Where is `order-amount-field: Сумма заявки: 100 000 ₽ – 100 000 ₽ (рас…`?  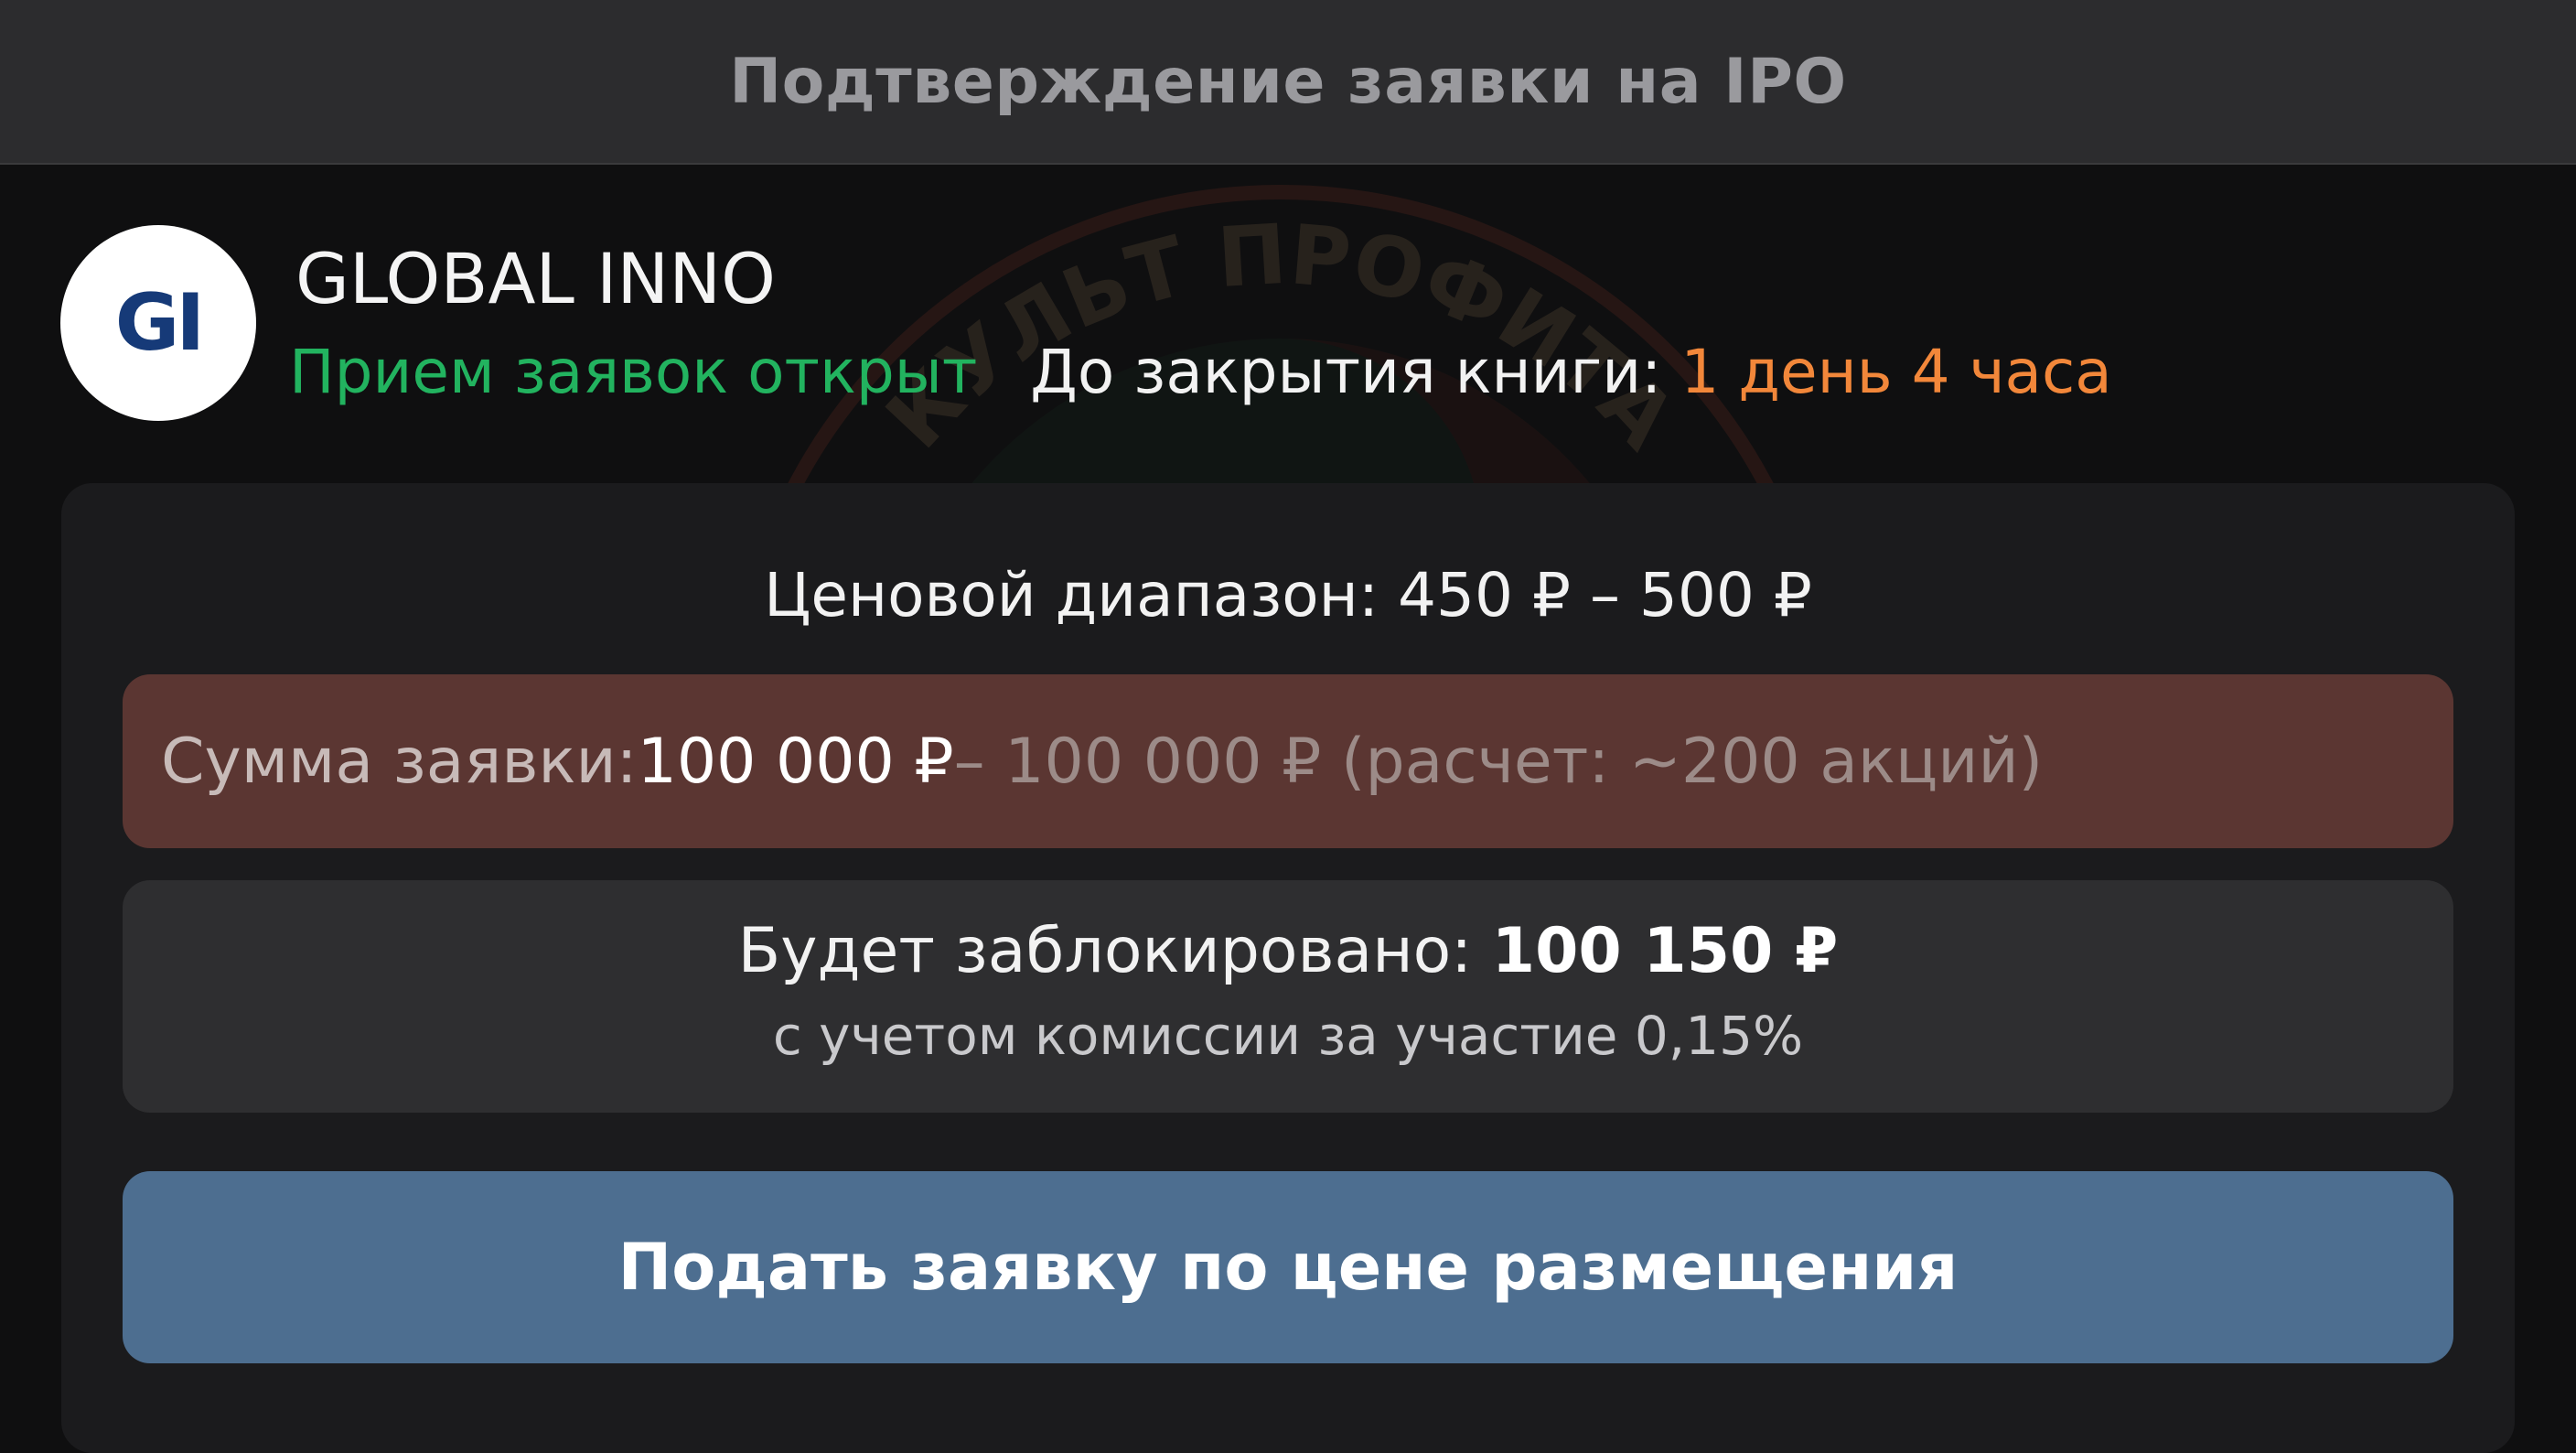 order-amount-field: Сумма заявки: 100 000 ₽ – 100 000 ₽ (рас… is located at coordinates (1288, 761).